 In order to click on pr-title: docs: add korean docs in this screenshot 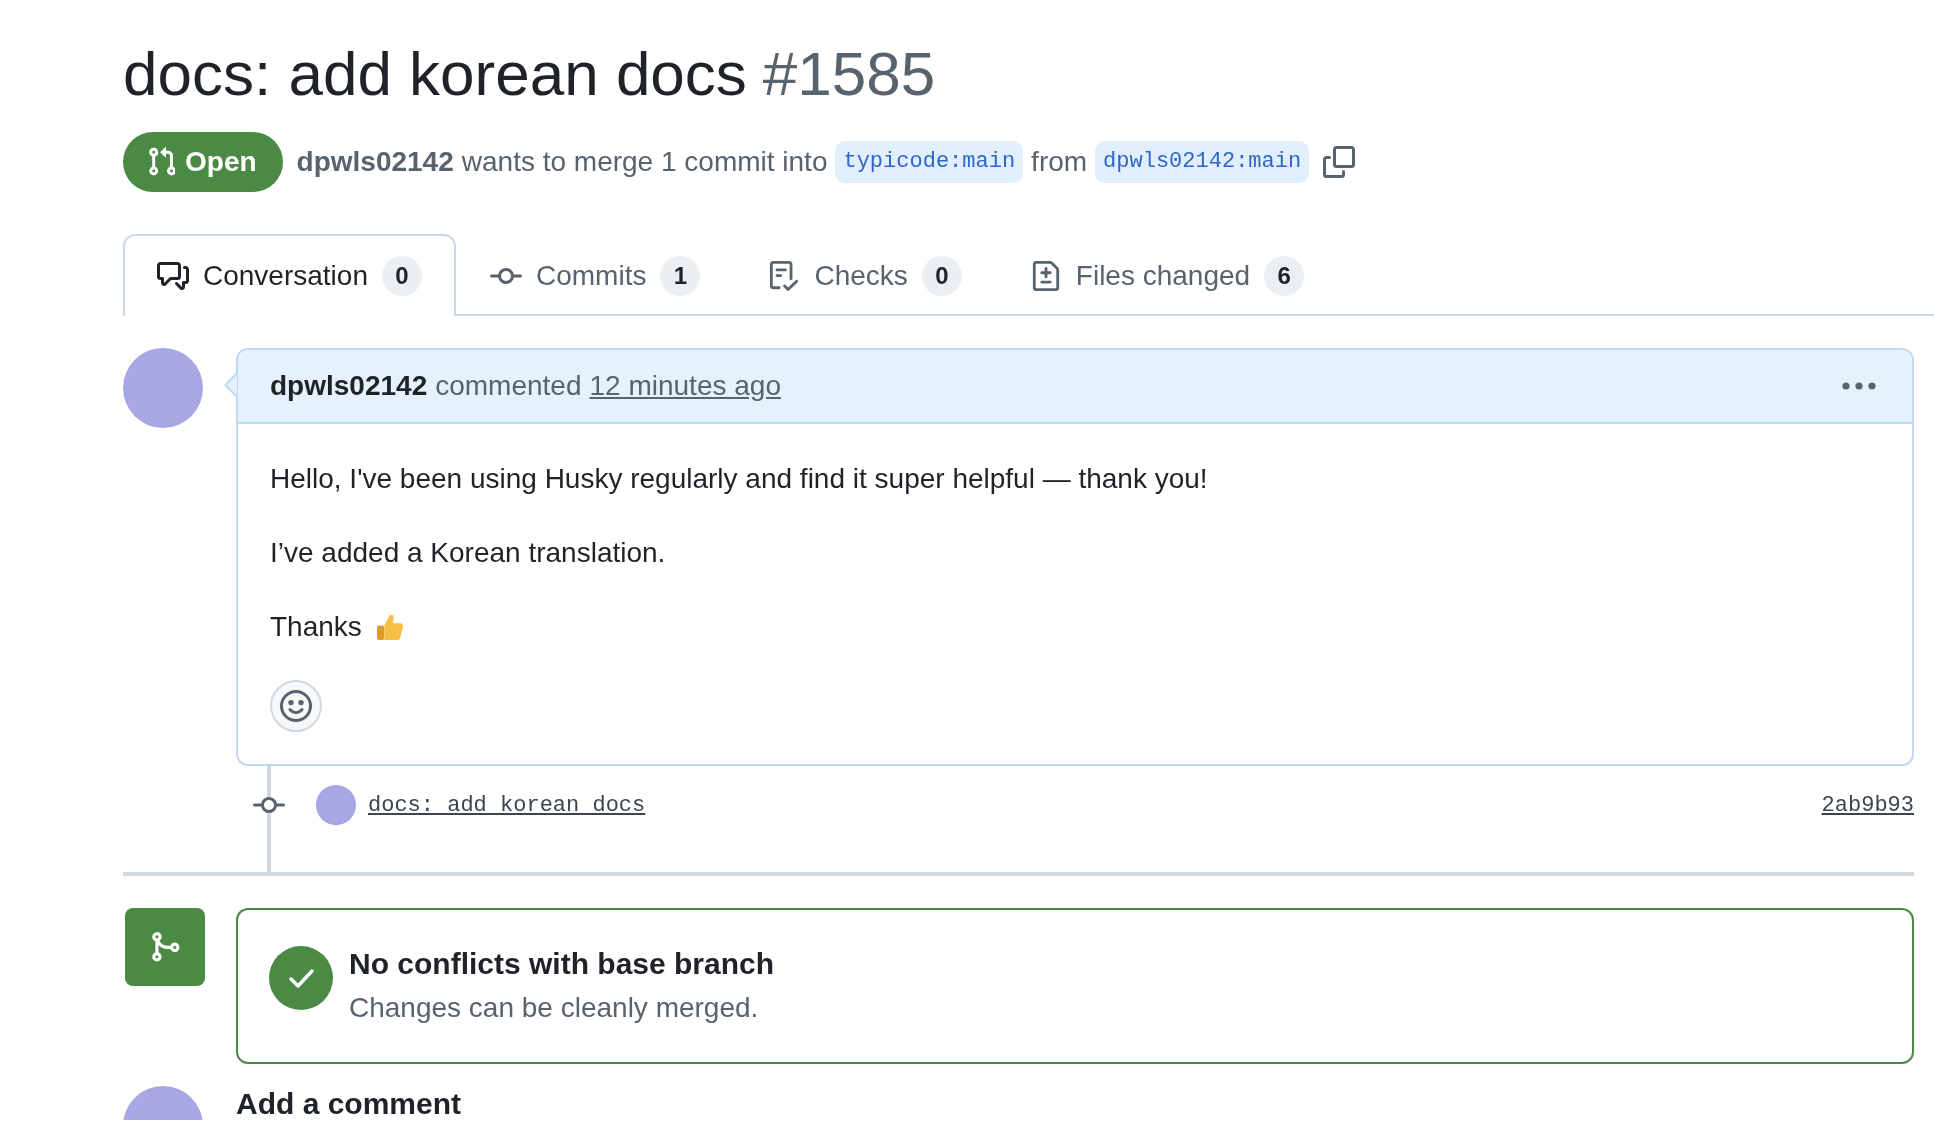, I will do `click(435, 73)`.